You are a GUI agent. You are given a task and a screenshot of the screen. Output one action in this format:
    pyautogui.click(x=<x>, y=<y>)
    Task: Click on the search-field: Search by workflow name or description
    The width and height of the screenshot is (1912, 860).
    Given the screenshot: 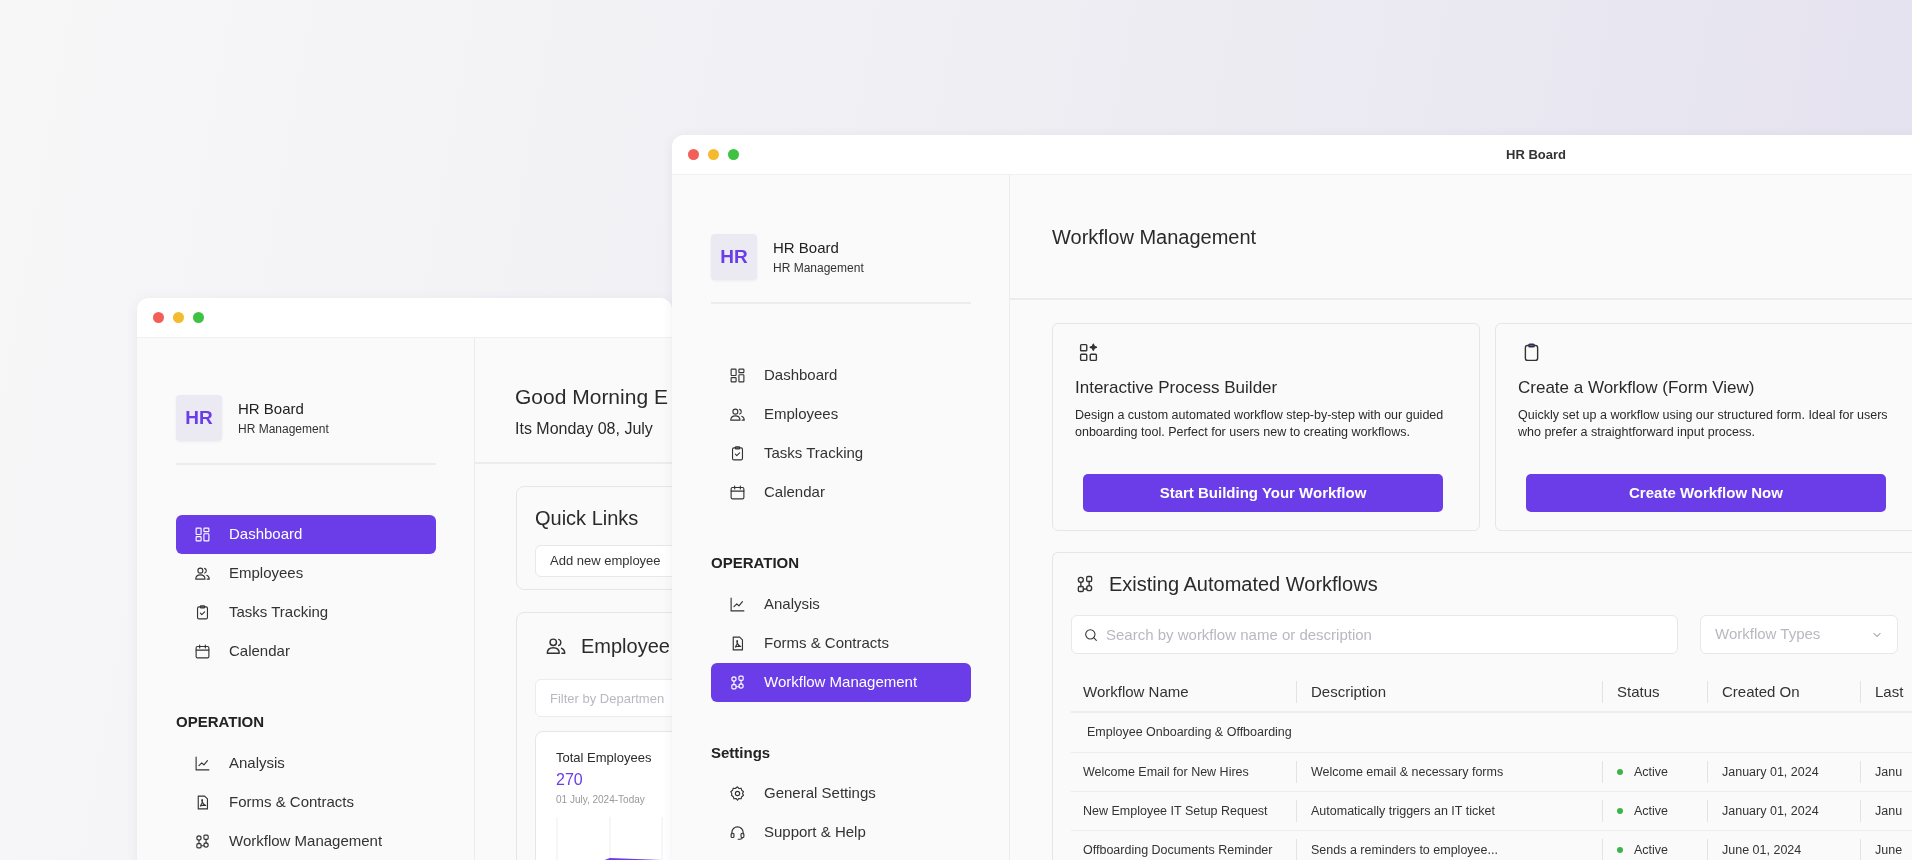 What is the action you would take?
    pyautogui.click(x=1374, y=634)
    